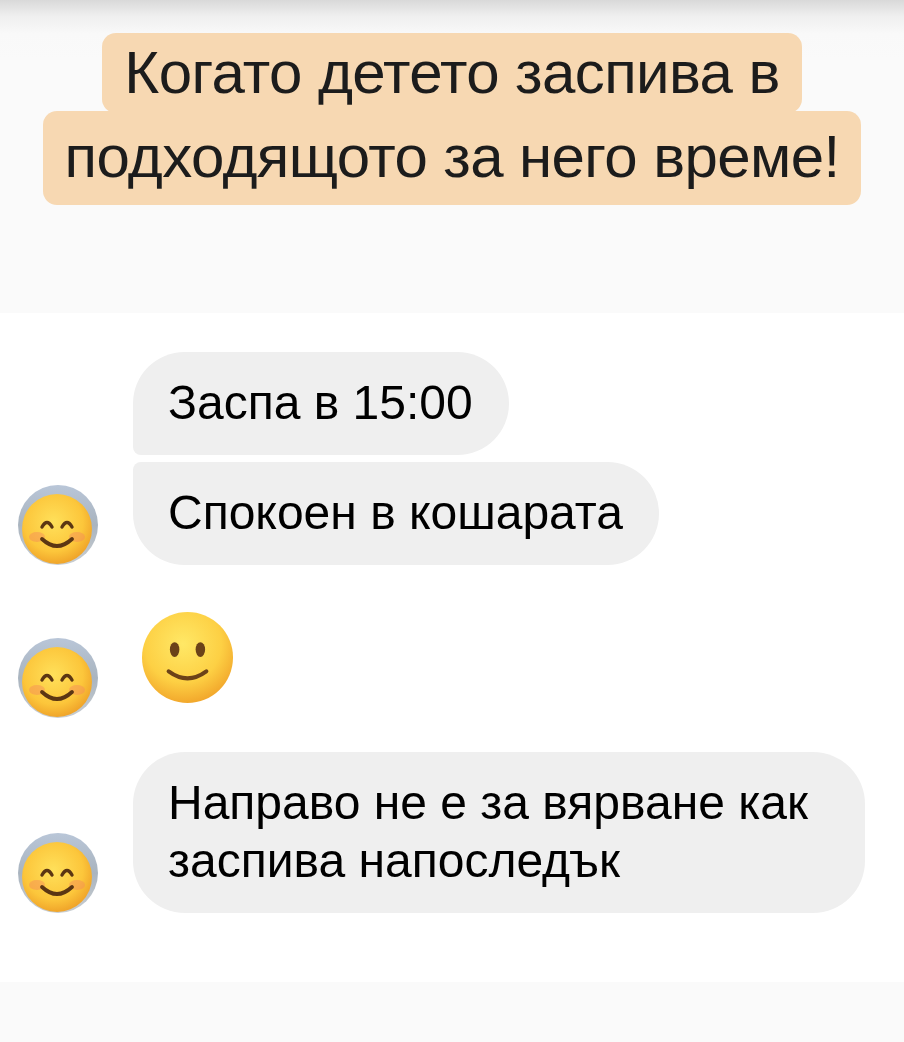 The width and height of the screenshot is (904, 1042). Describe the element at coordinates (499, 832) in the screenshot. I see `message-bubble: Направо не е за вярване как заспива напоследък` at that location.